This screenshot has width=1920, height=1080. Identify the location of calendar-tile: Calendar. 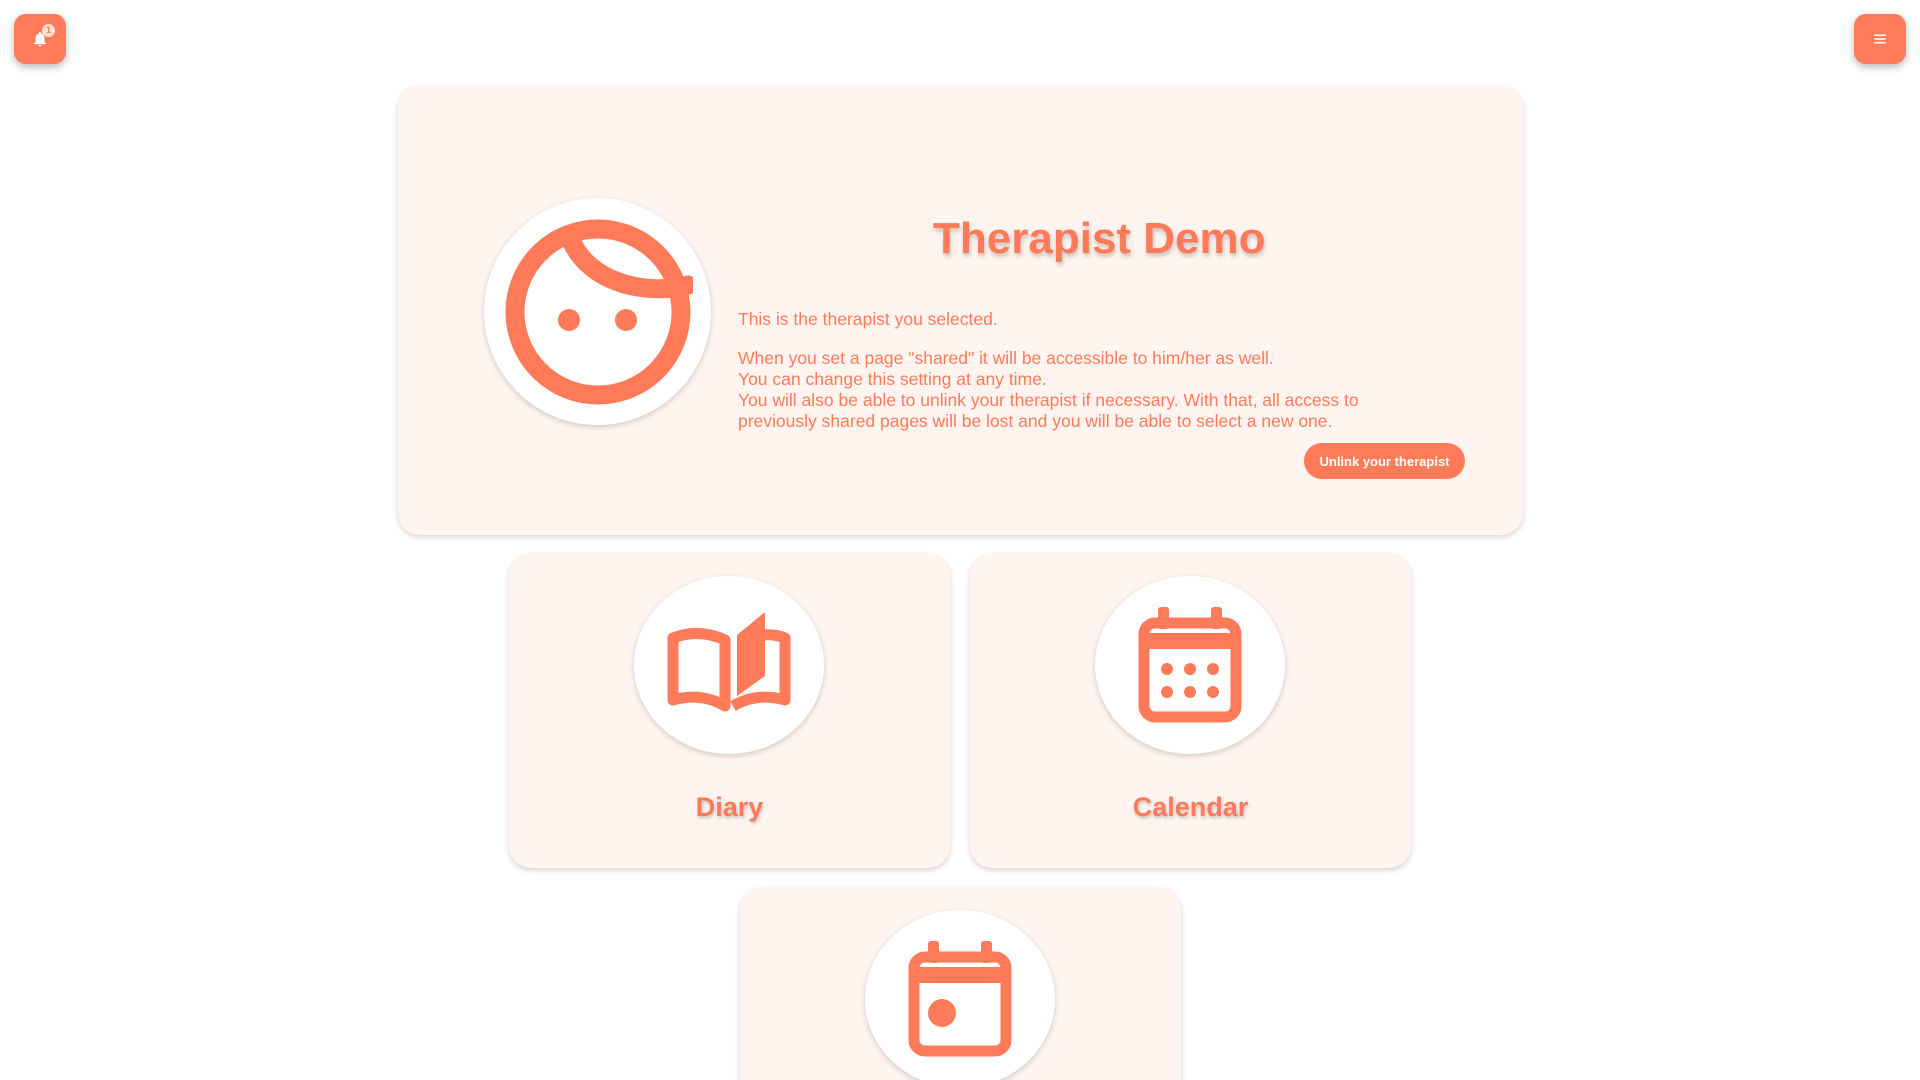
(1190, 711).